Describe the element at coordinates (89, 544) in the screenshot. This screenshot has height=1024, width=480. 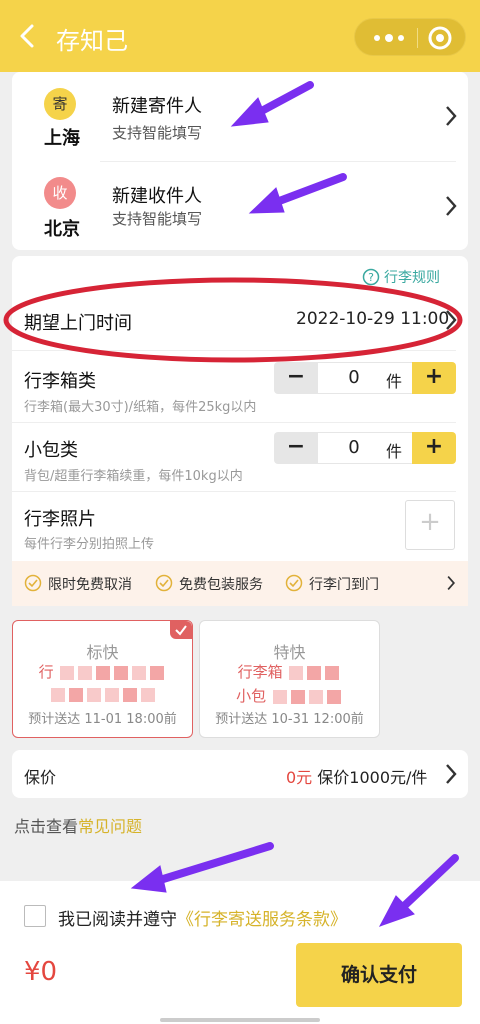
I see `photo-desc: 每件行李分别拍照上传` at that location.